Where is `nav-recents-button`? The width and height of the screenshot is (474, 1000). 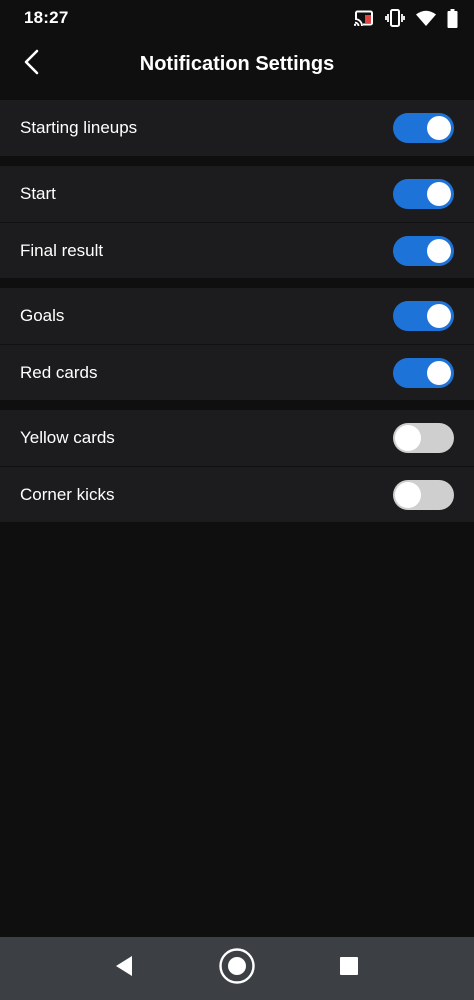 nav-recents-button is located at coordinates (349, 968).